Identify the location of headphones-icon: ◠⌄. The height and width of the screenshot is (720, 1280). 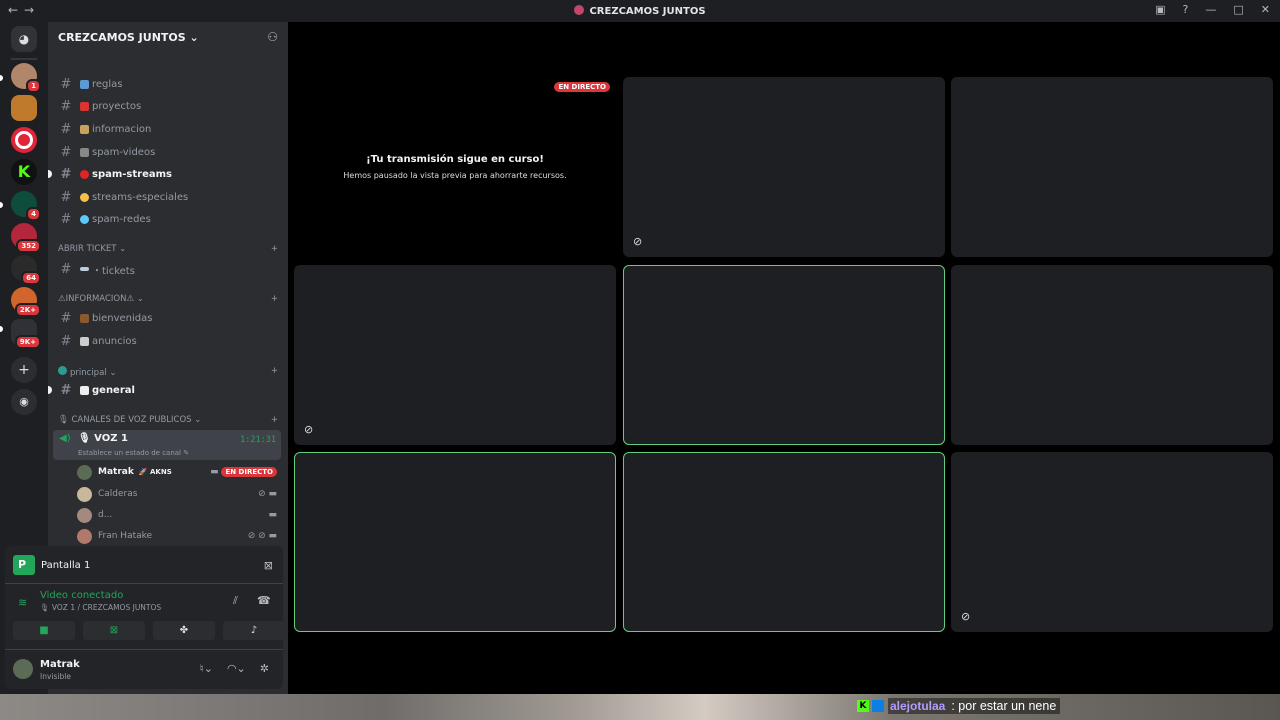
(236, 668).